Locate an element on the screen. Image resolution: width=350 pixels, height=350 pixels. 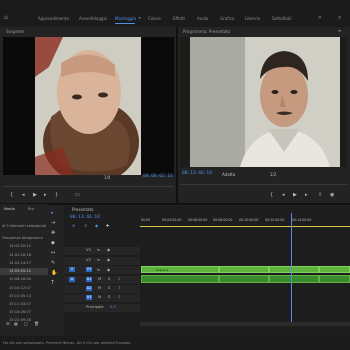
selection-tool-icon: ▸ is located at coordinates (52, 213).